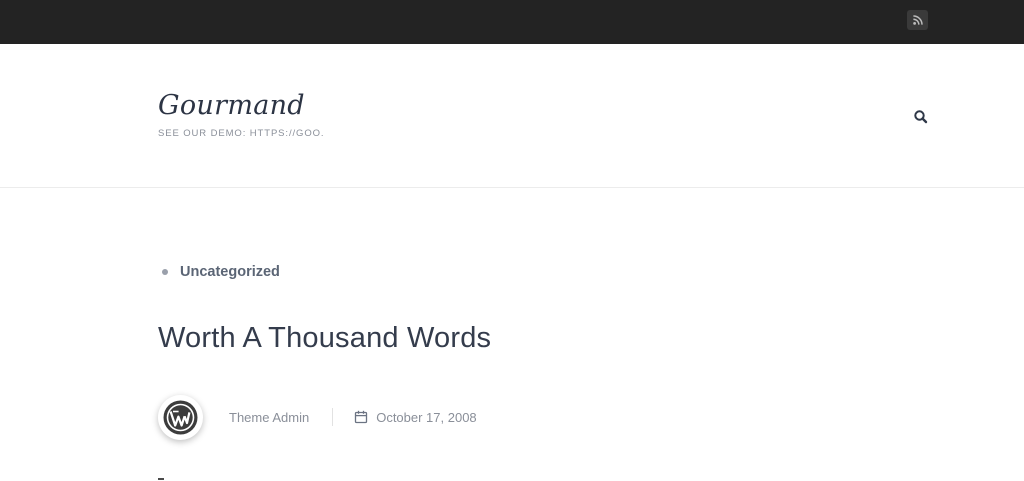 The image size is (1024, 481). I want to click on meta-divider, so click(333, 417).